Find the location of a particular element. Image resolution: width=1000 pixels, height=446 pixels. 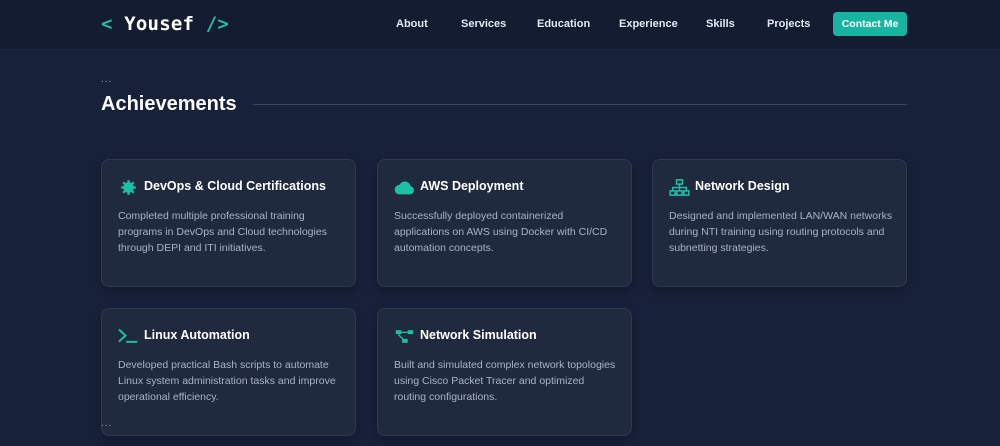

section-title: Achievements is located at coordinates (169, 104).